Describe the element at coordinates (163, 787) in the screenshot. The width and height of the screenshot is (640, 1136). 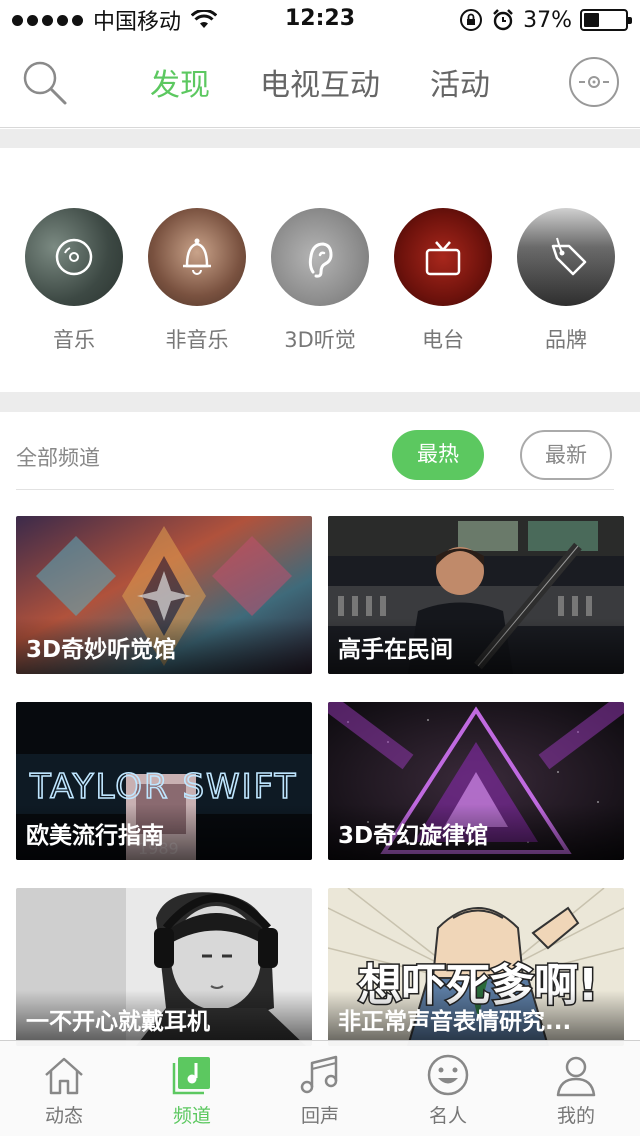
I see `artwork-neon-text: TAYLOR SWIFT` at that location.